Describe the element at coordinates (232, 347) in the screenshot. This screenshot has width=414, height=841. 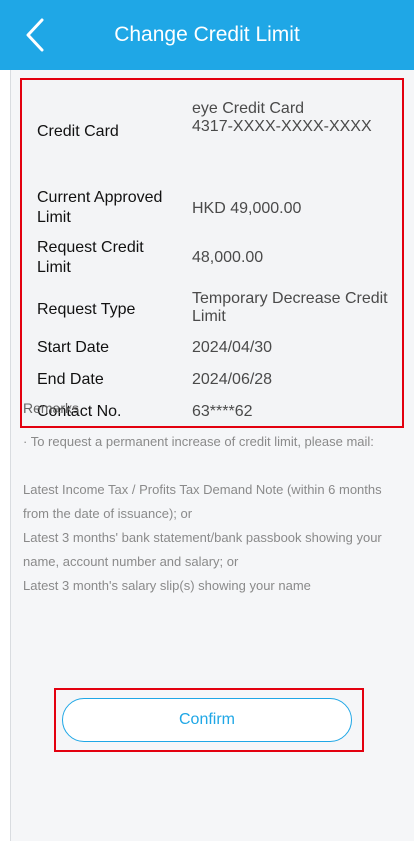
I see `start-date-value: 2024/04/30` at that location.